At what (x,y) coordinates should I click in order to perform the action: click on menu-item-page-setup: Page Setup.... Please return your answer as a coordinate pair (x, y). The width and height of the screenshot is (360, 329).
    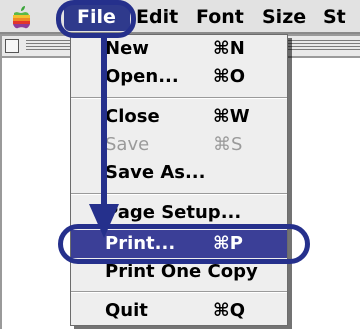
    Looking at the image, I should click on (179, 213).